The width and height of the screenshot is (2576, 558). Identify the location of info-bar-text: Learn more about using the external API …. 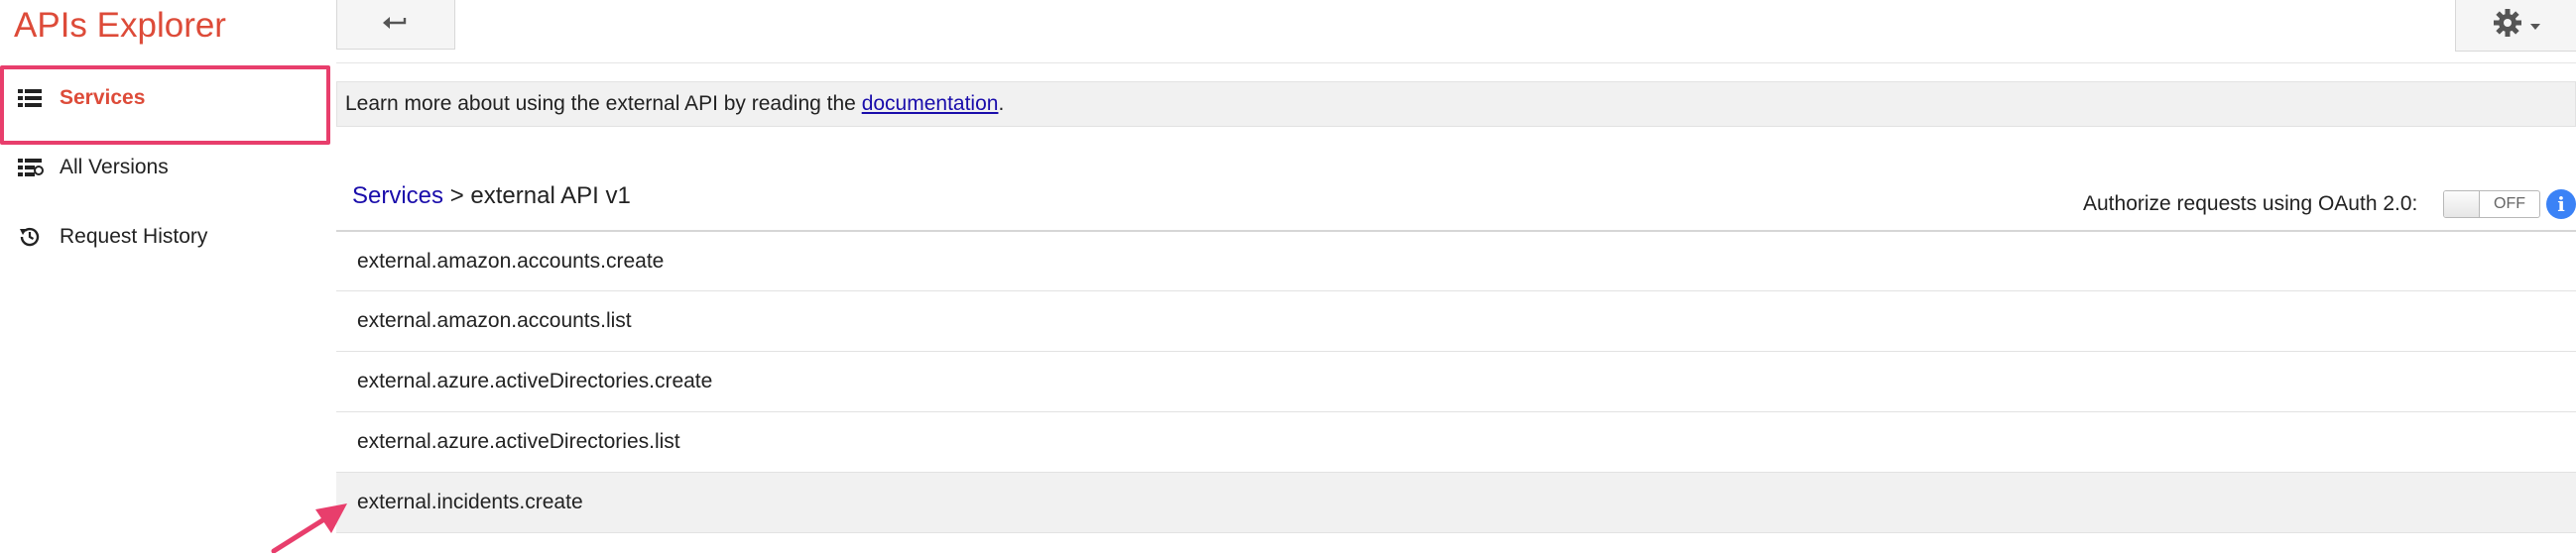
(603, 103).